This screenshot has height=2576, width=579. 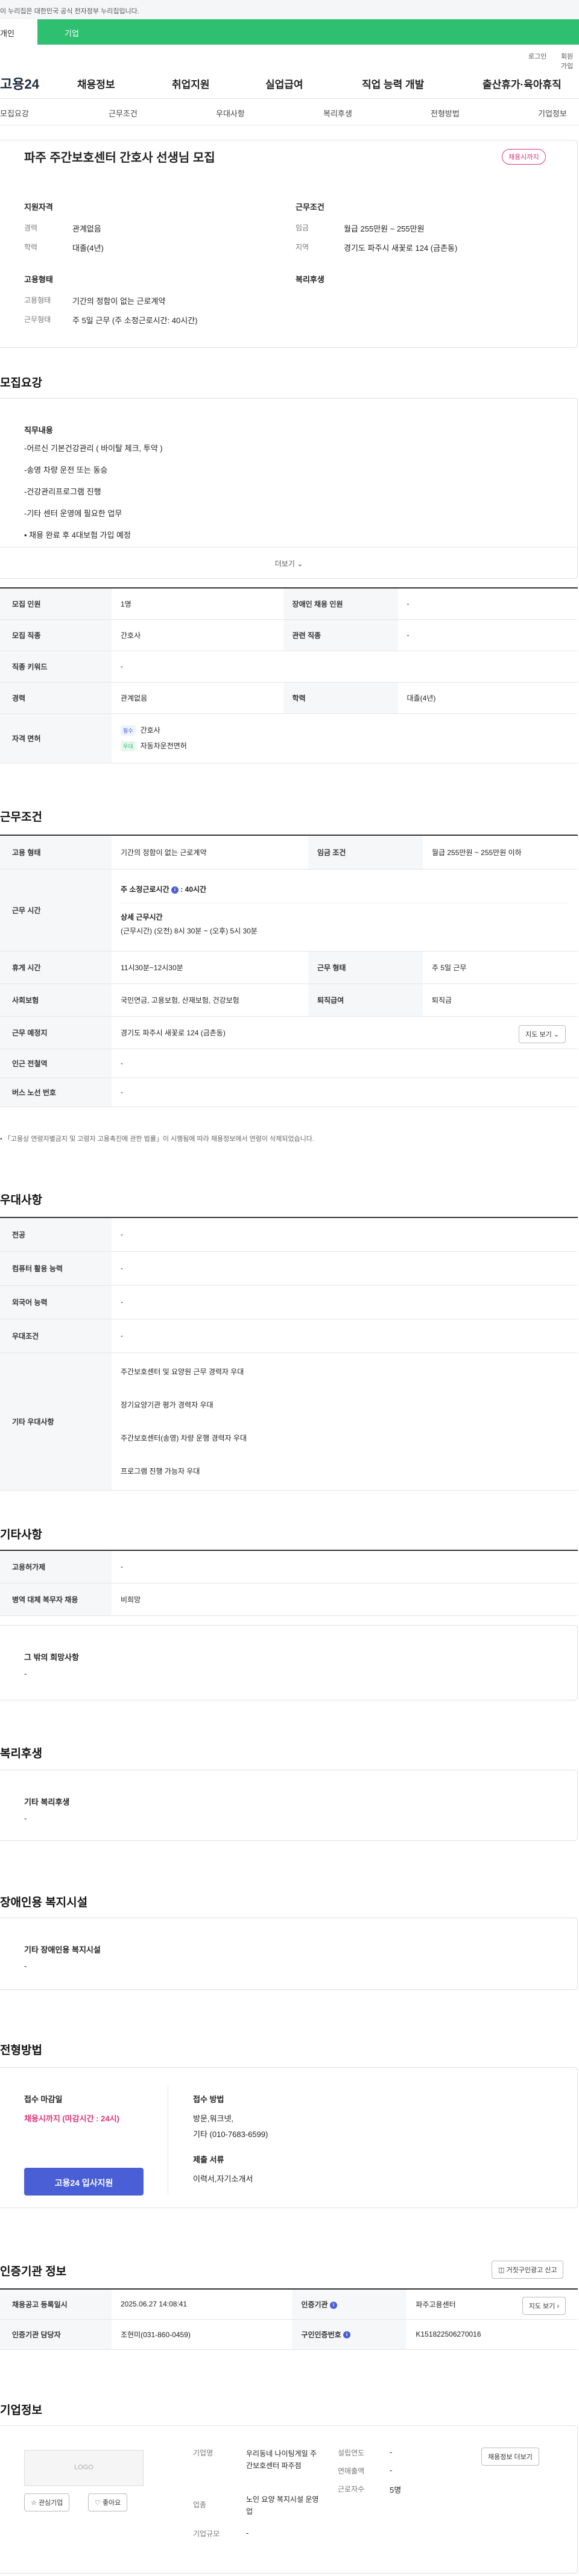 I want to click on year-value: -, so click(x=391, y=2452).